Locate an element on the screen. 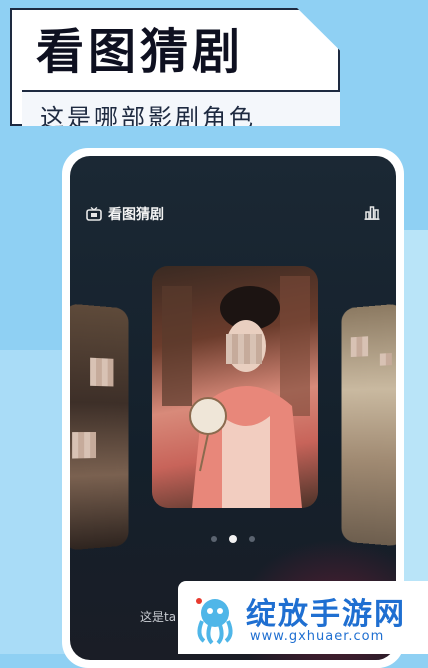  site-watermark: 绽放手游网 www.gxhuaer.com is located at coordinates (303, 617).